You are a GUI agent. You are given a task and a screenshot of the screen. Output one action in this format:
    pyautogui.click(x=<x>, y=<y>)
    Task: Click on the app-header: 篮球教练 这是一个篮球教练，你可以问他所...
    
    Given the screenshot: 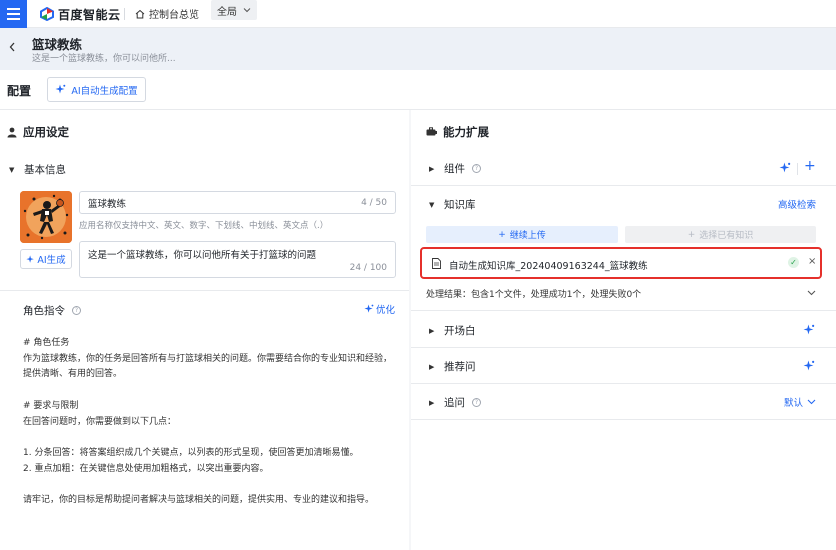 What is the action you would take?
    pyautogui.click(x=418, y=49)
    